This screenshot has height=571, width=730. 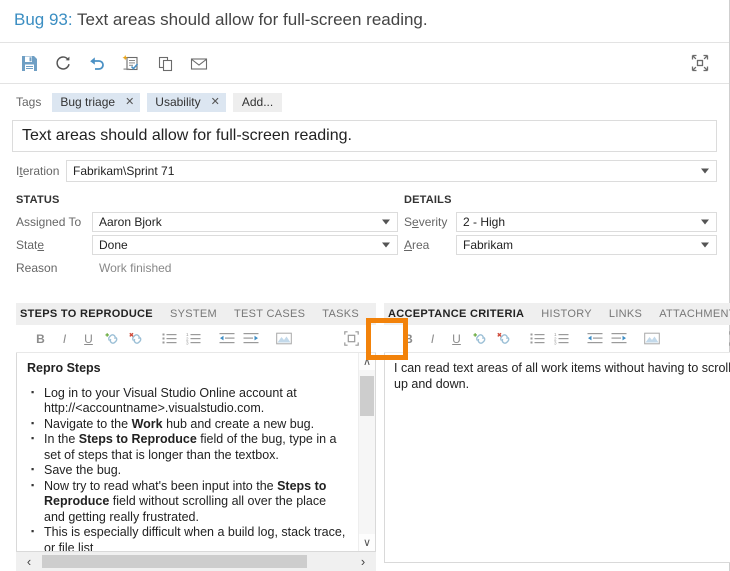 What do you see at coordinates (178, 102) in the screenshot?
I see `tag-label: Usability` at bounding box center [178, 102].